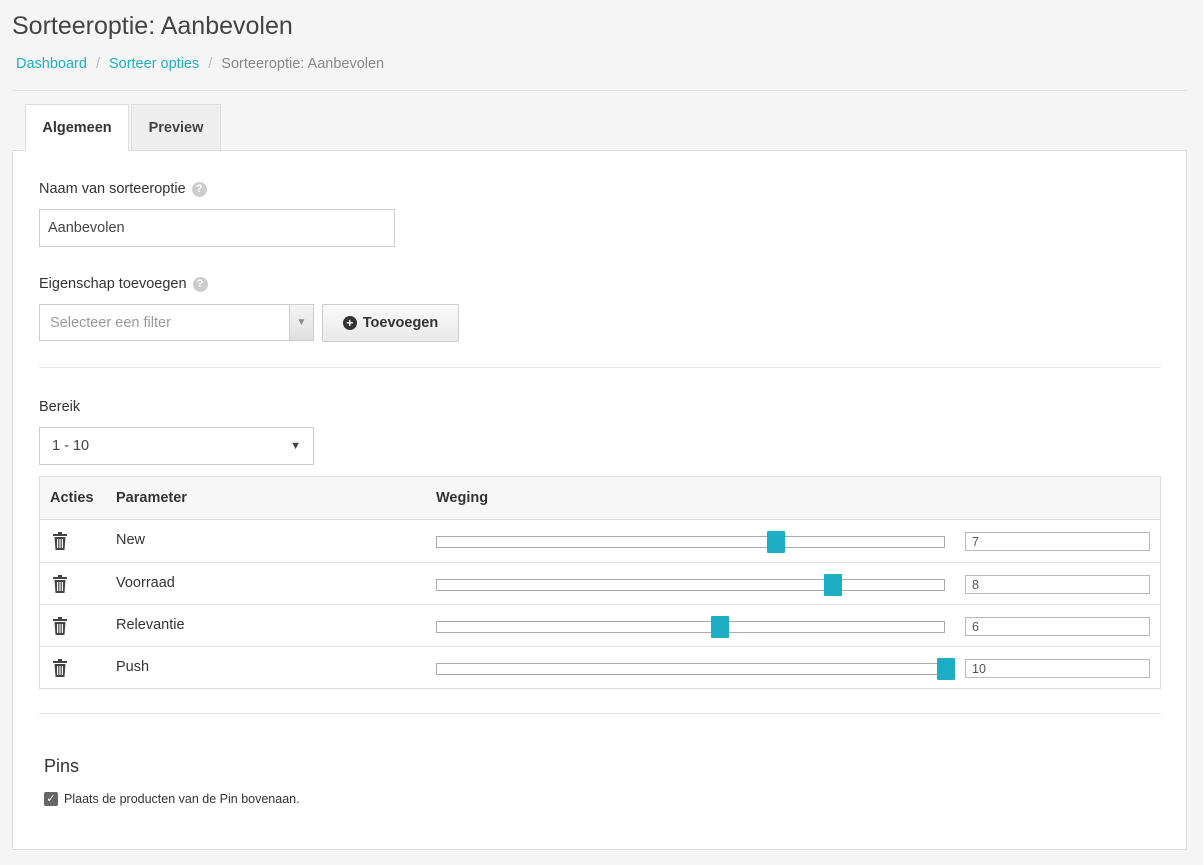 This screenshot has height=865, width=1203. Describe the element at coordinates (51, 799) in the screenshot. I see `checkbox-pin-top: ✓` at that location.